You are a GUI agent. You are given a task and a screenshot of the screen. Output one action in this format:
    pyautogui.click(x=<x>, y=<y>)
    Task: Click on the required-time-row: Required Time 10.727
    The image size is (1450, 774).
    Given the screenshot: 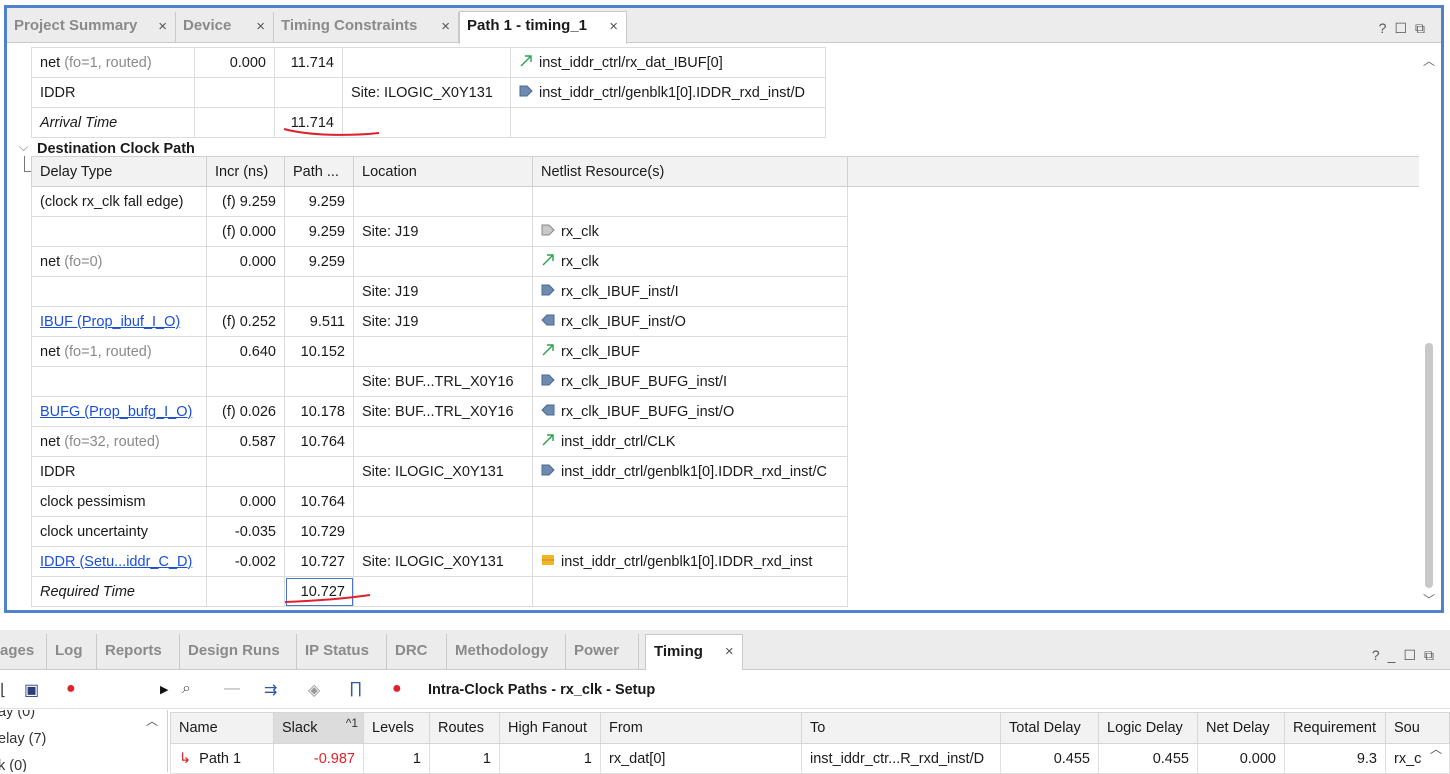 What is the action you would take?
    pyautogui.click(x=725, y=591)
    